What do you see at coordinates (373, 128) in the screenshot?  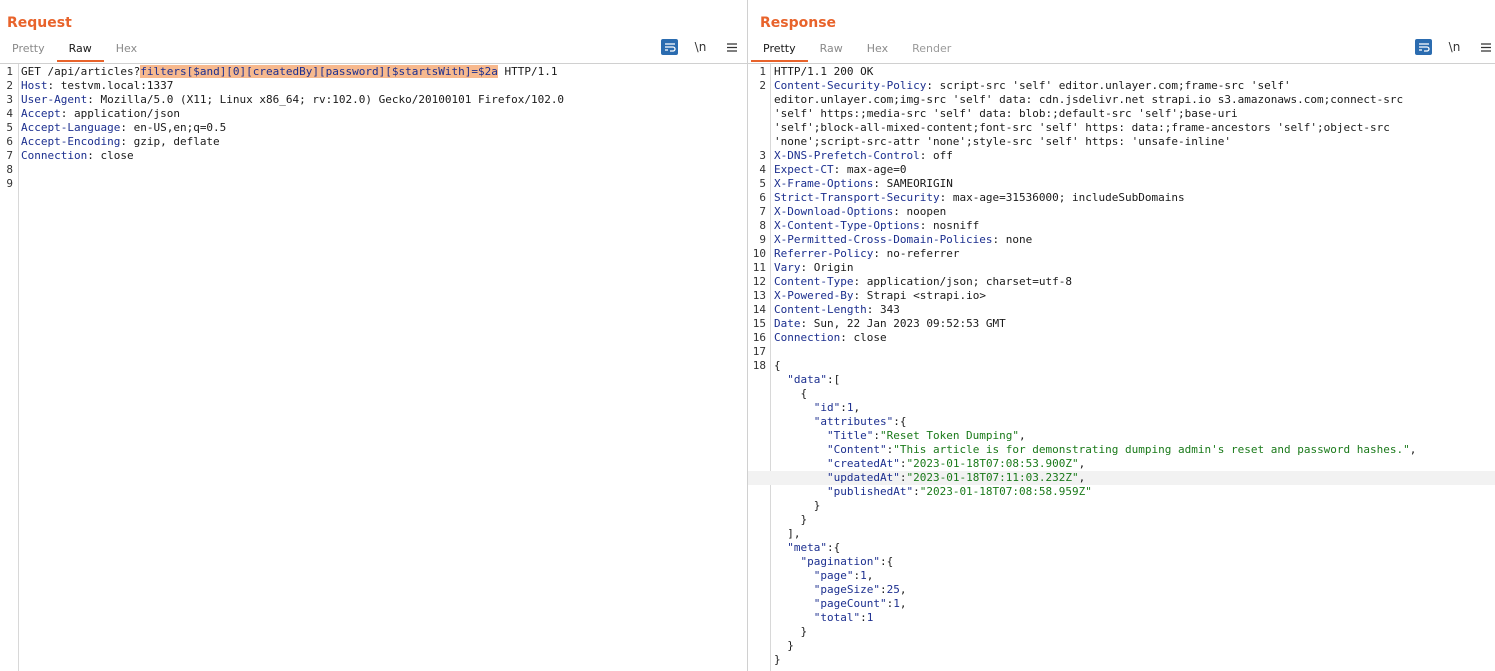 I see `code-line: 5 Accept-Language: en-US,en;q=0.5` at bounding box center [373, 128].